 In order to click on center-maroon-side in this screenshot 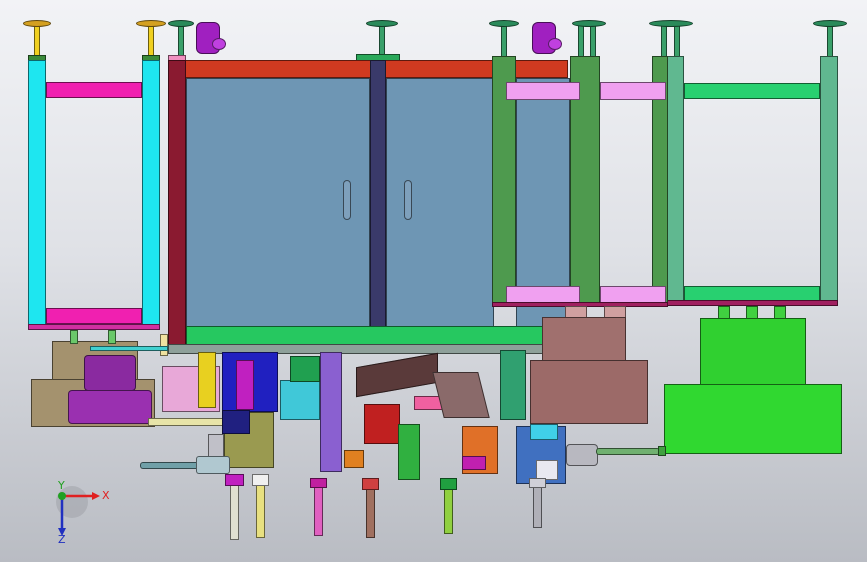, I will do `click(177, 205)`.